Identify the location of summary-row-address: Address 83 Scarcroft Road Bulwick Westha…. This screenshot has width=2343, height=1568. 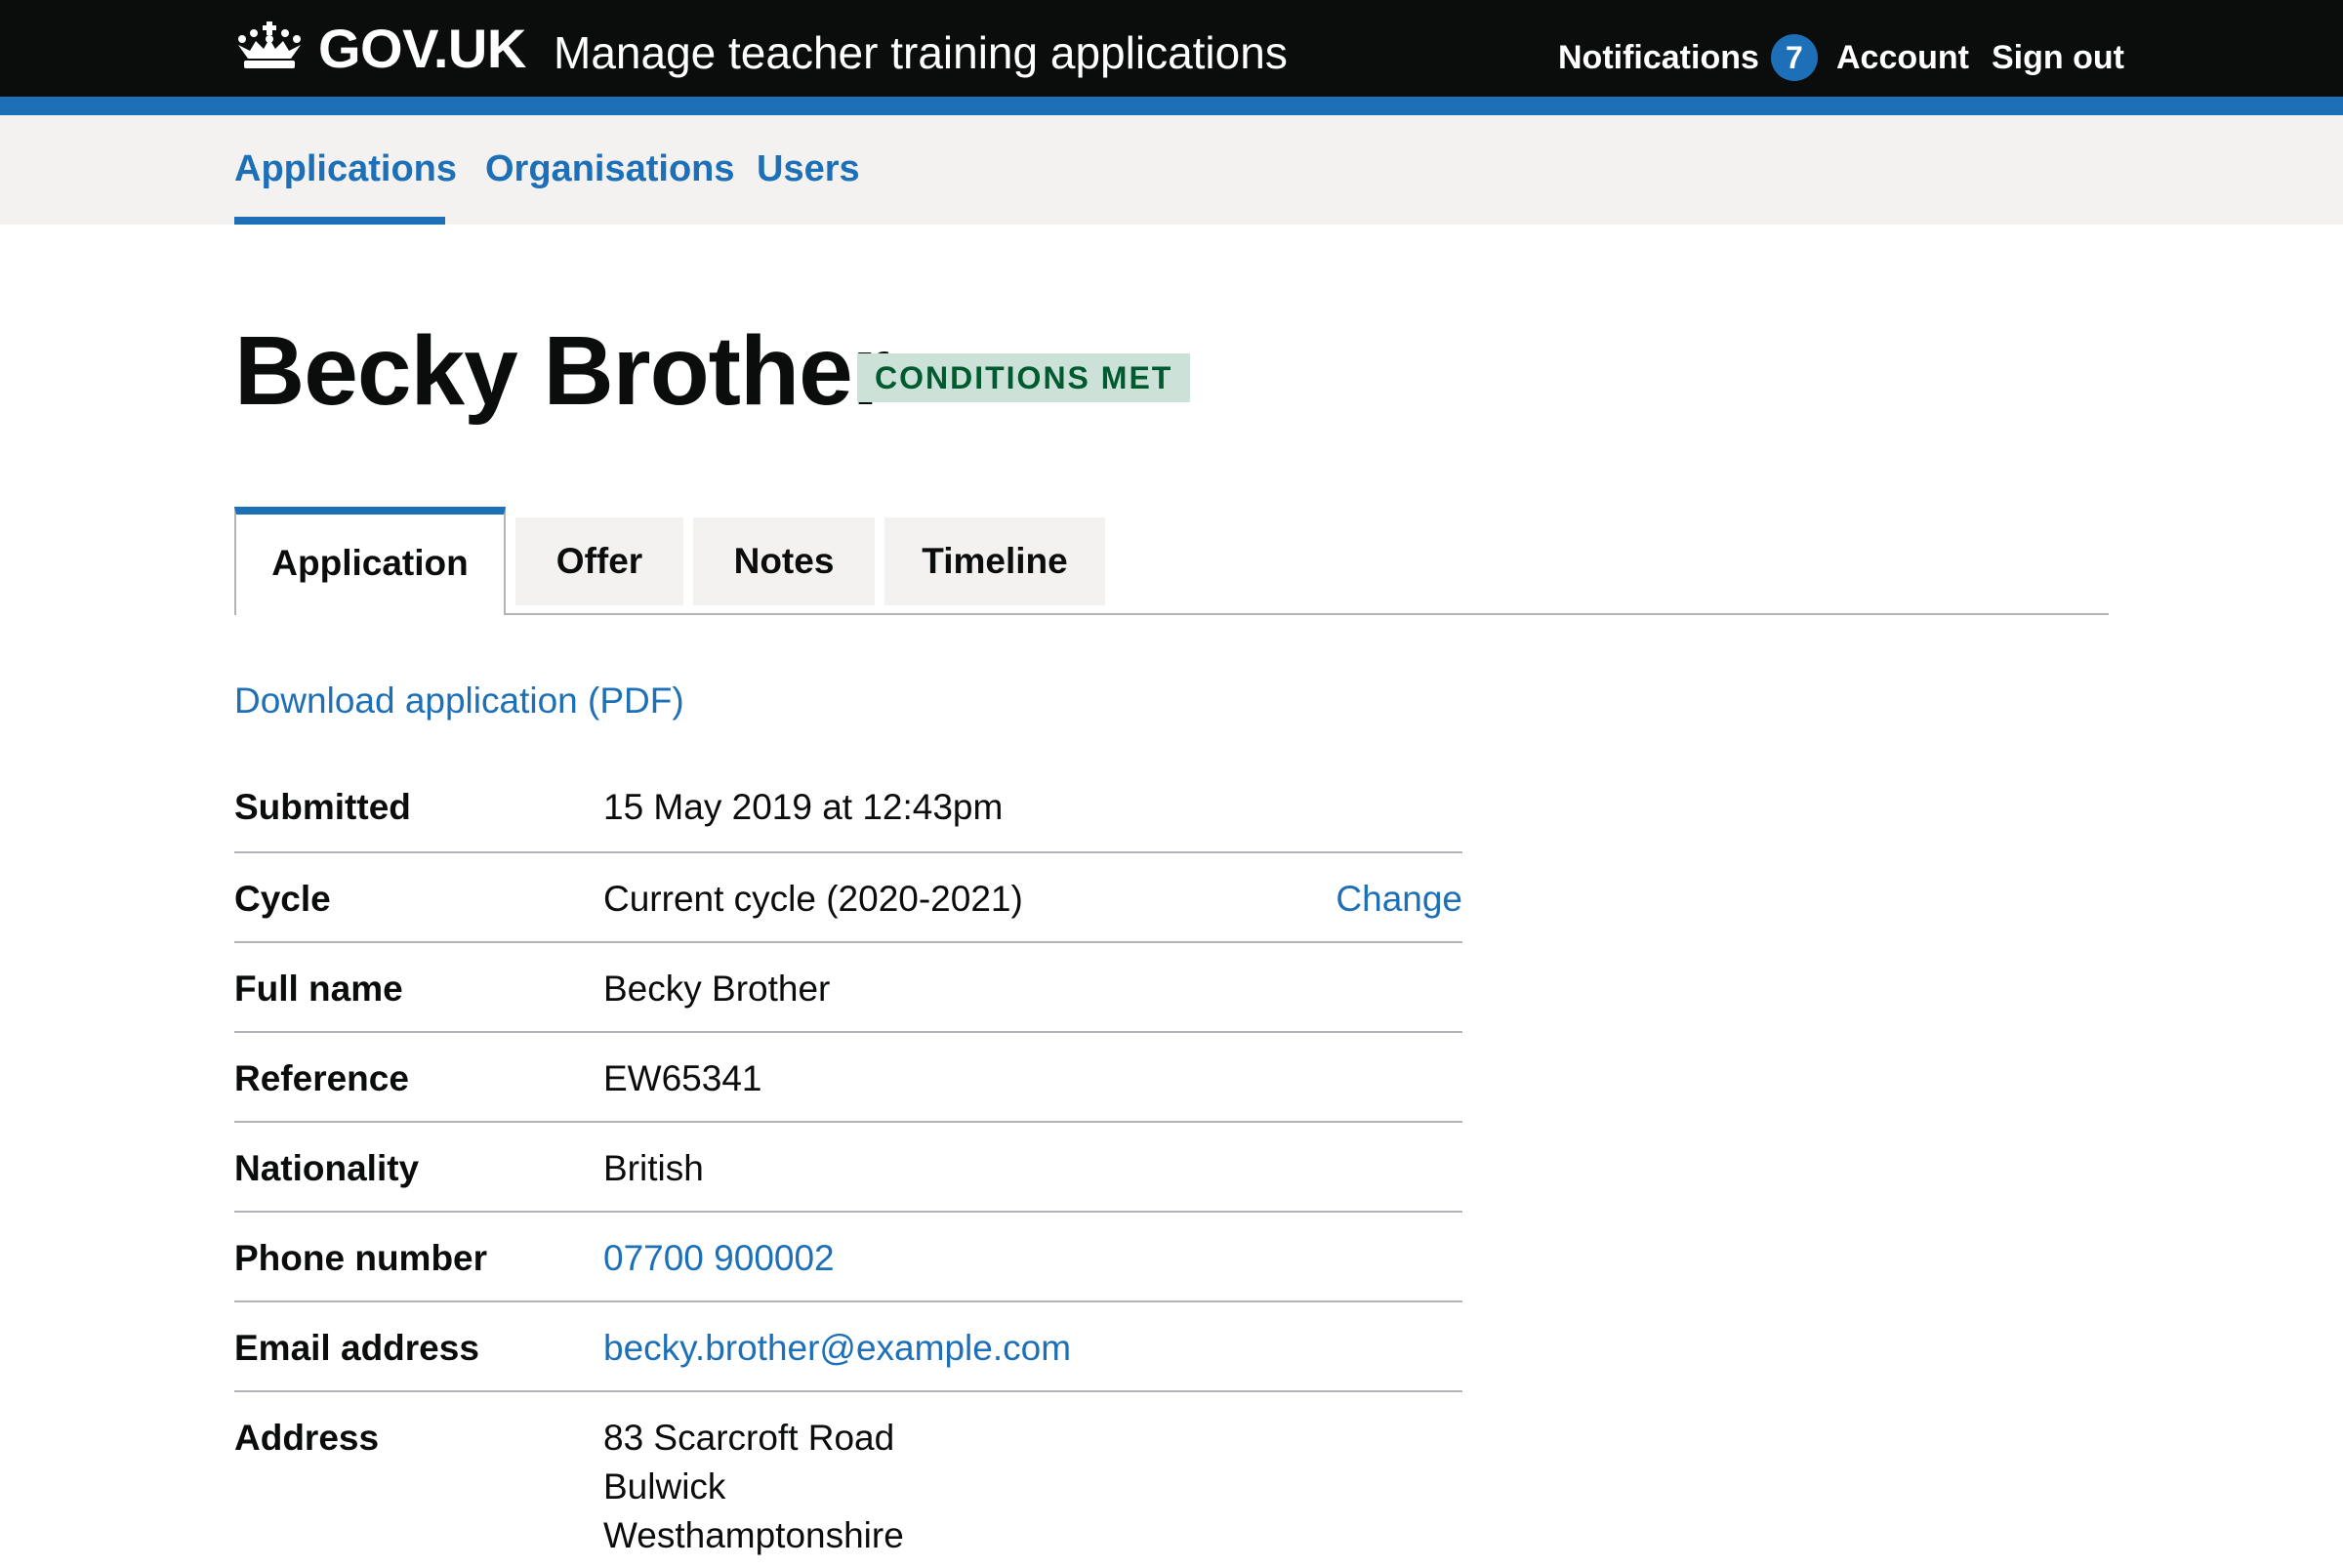
(848, 1480).